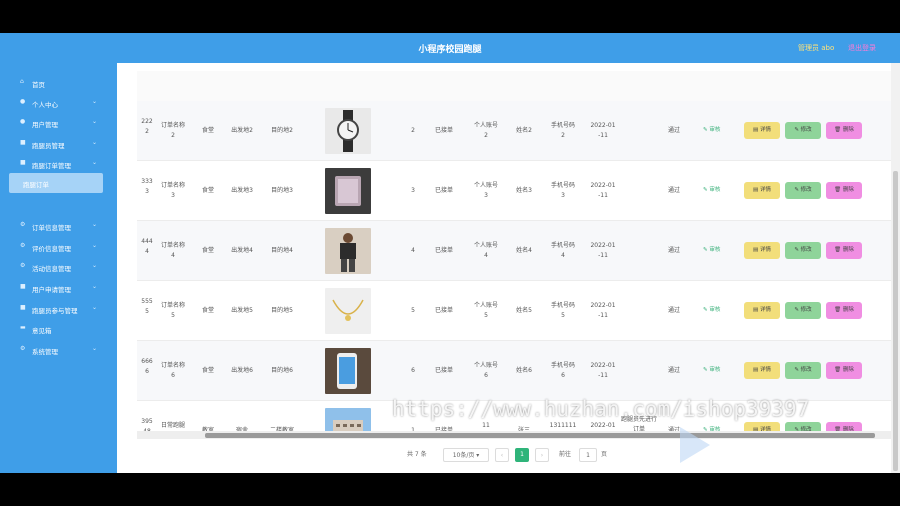 The height and width of the screenshot is (506, 900). Describe the element at coordinates (147, 421) in the screenshot. I see `cell-id1: 395` at that location.